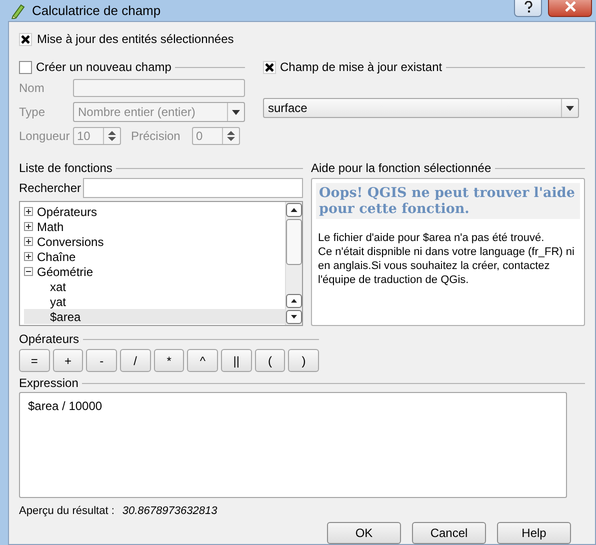 This screenshot has height=545, width=596. Describe the element at coordinates (154, 286) in the screenshot. I see `tree-item: xat` at that location.